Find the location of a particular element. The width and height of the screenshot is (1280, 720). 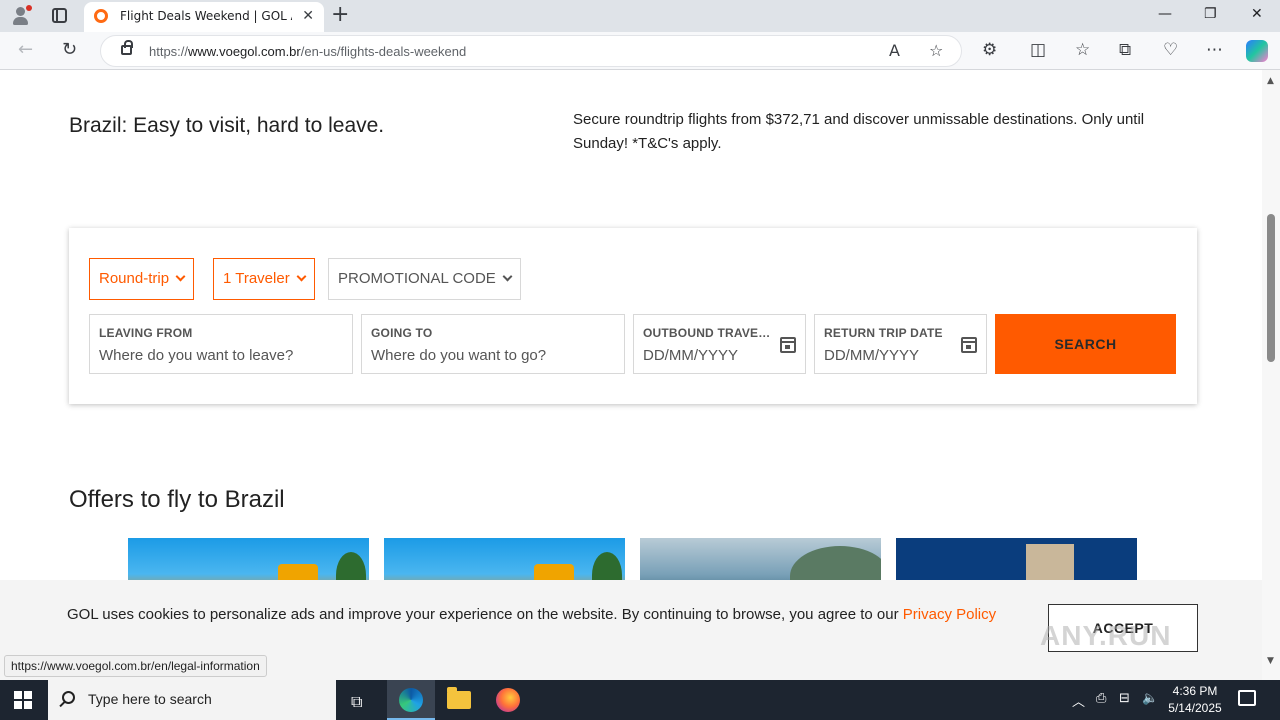

extensions-icon: ⚙ is located at coordinates (989, 50).